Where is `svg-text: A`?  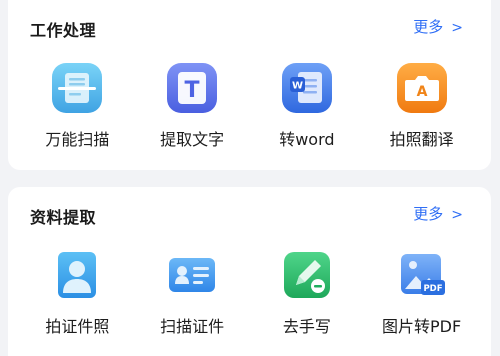
svg-text: A is located at coordinates (421, 92).